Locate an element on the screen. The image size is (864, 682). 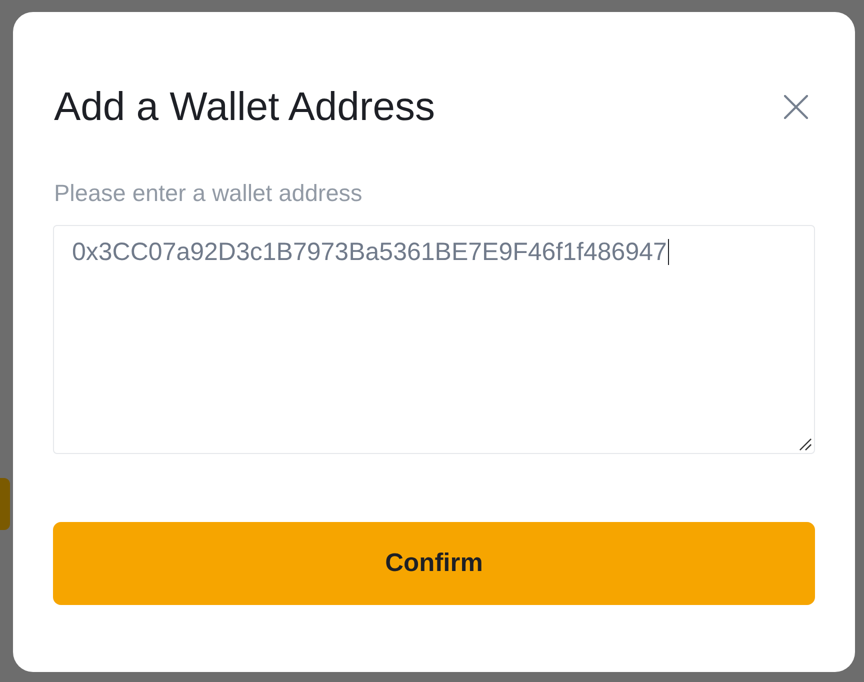
field-label: Please enter a wallet address is located at coordinates (209, 193).